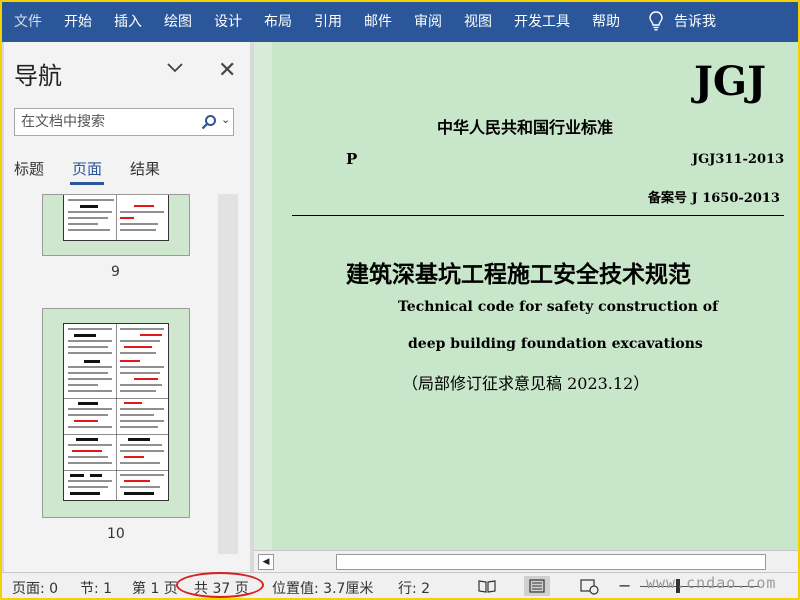 Image resolution: width=800 pixels, height=600 pixels. Describe the element at coordinates (714, 198) in the screenshot. I see `record-number: 备案号 J 1650-2013` at that location.